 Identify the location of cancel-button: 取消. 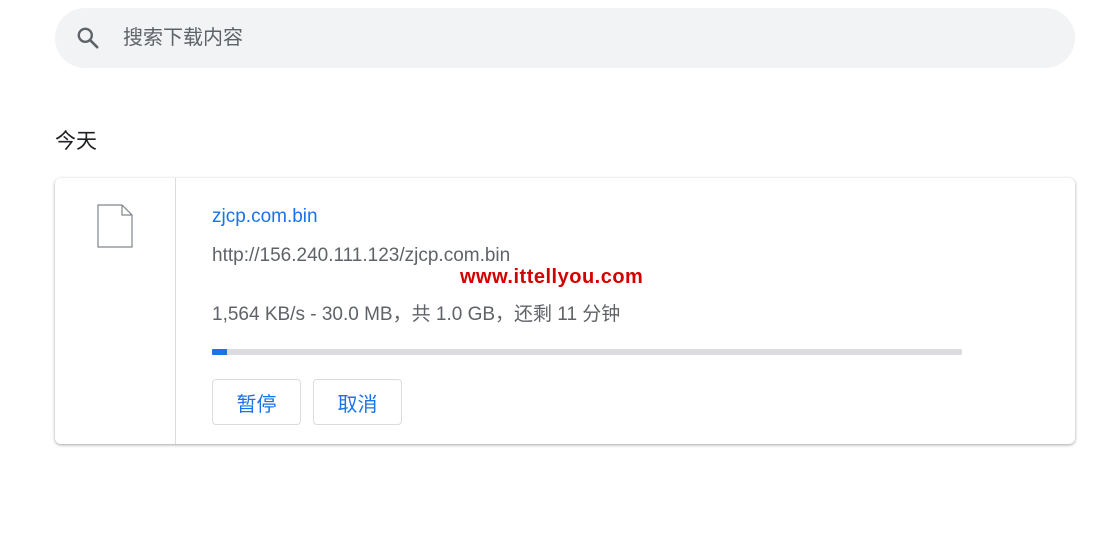
(357, 402).